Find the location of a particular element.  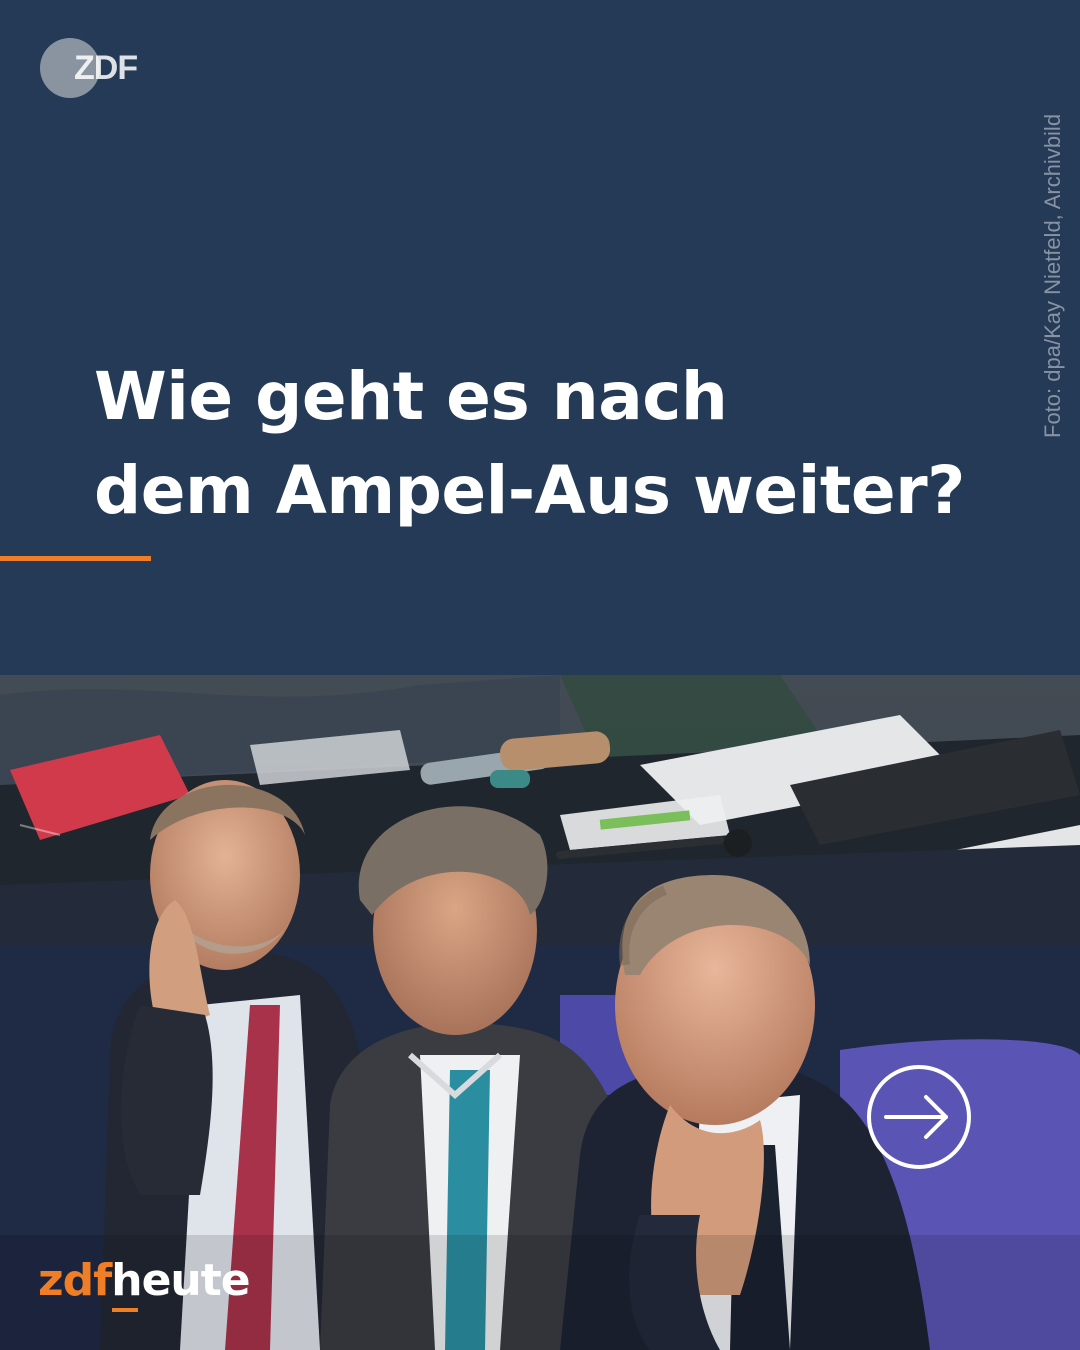

headline-line-1: Wie geht es nach is located at coordinates (411, 396).